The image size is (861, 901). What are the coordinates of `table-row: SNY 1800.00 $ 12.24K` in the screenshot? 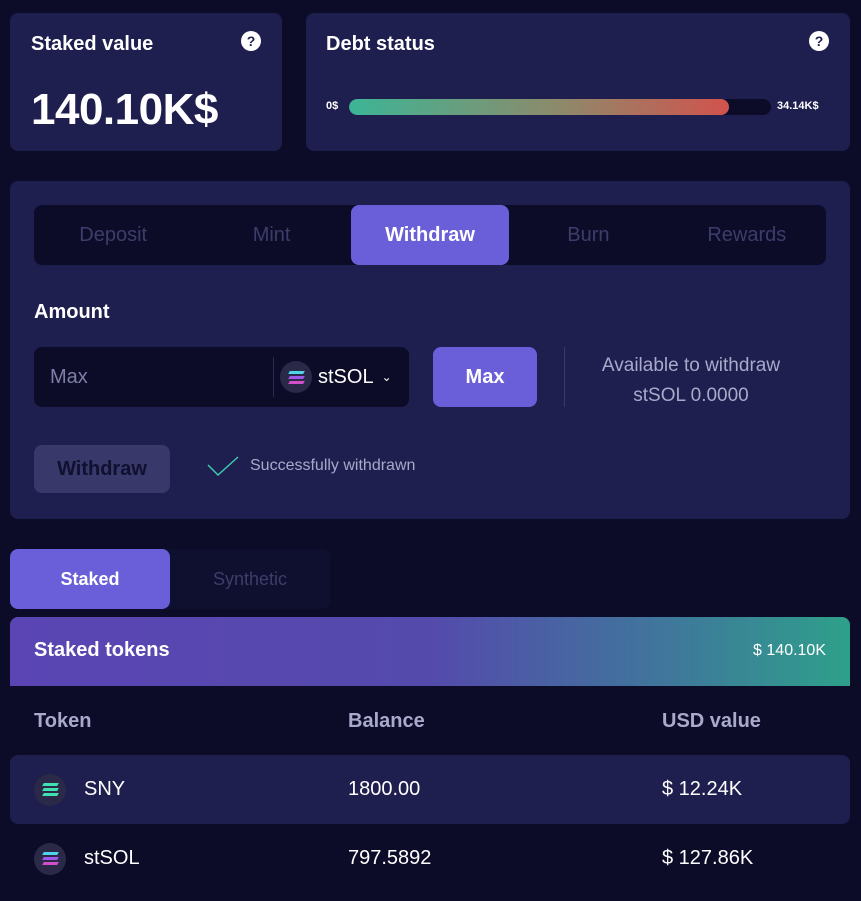 It's located at (430, 789).